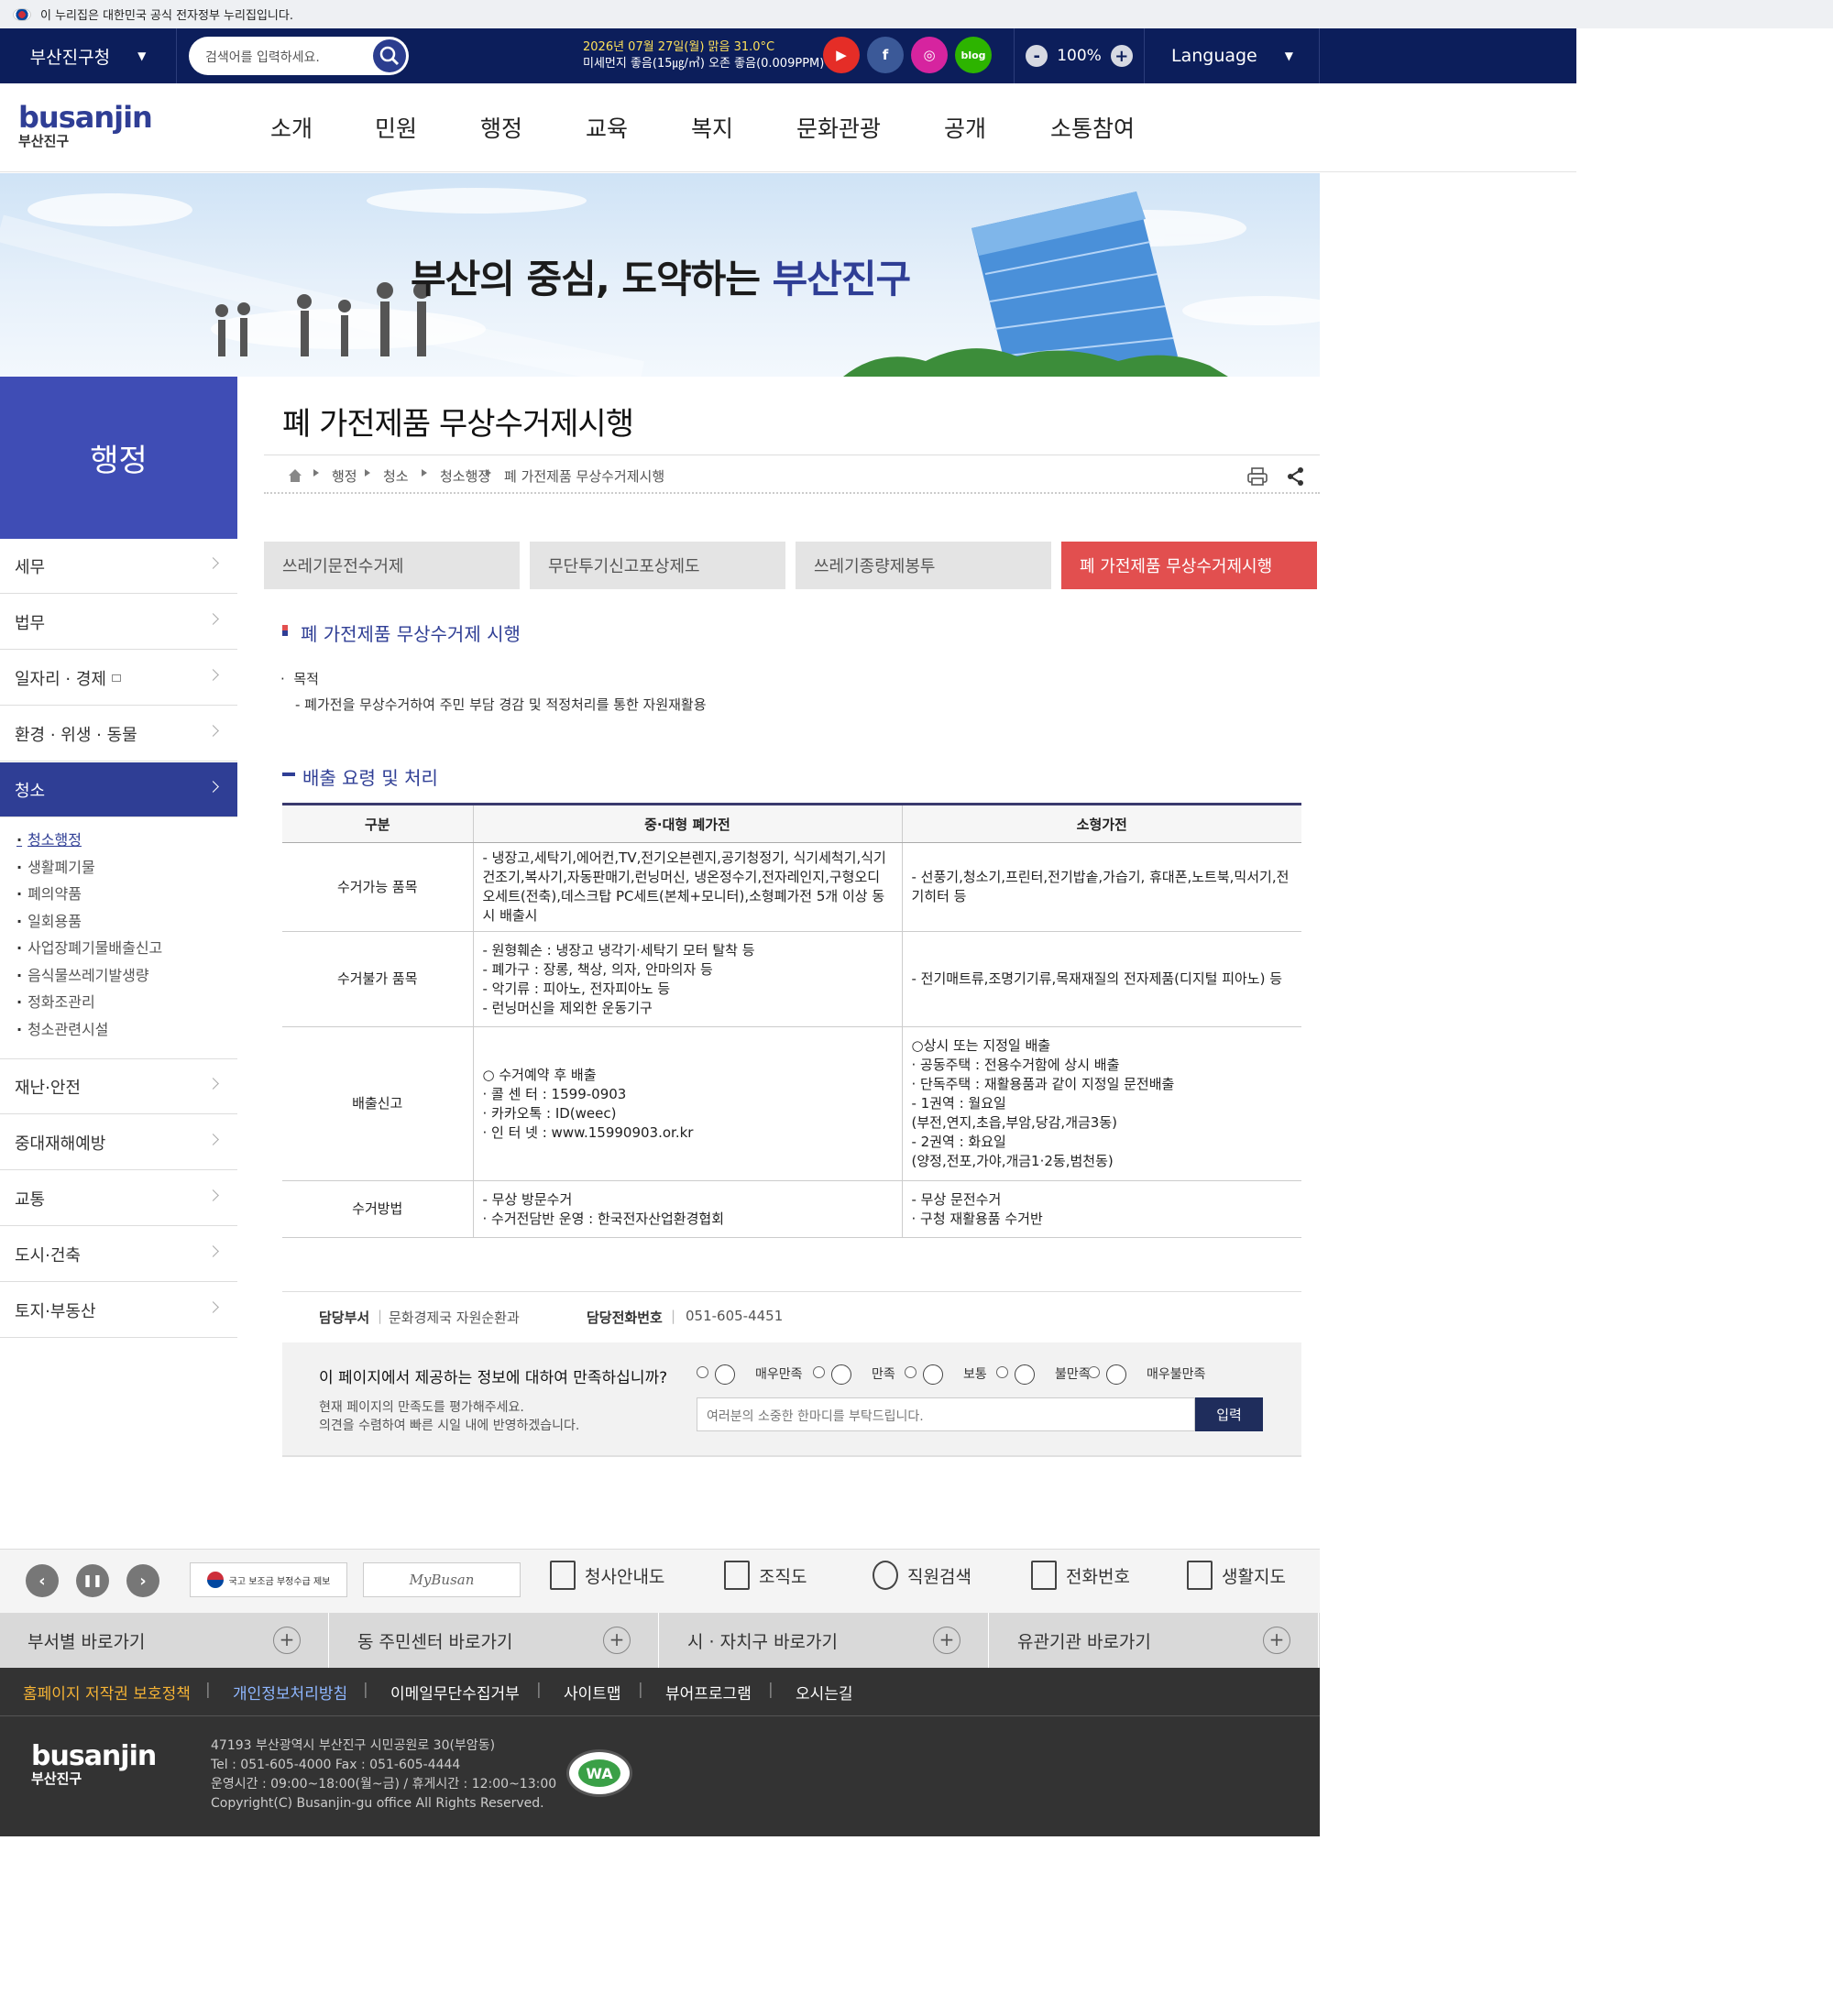 The height and width of the screenshot is (2016, 1833). I want to click on cell-line: - 무상 방문수거, so click(527, 1199).